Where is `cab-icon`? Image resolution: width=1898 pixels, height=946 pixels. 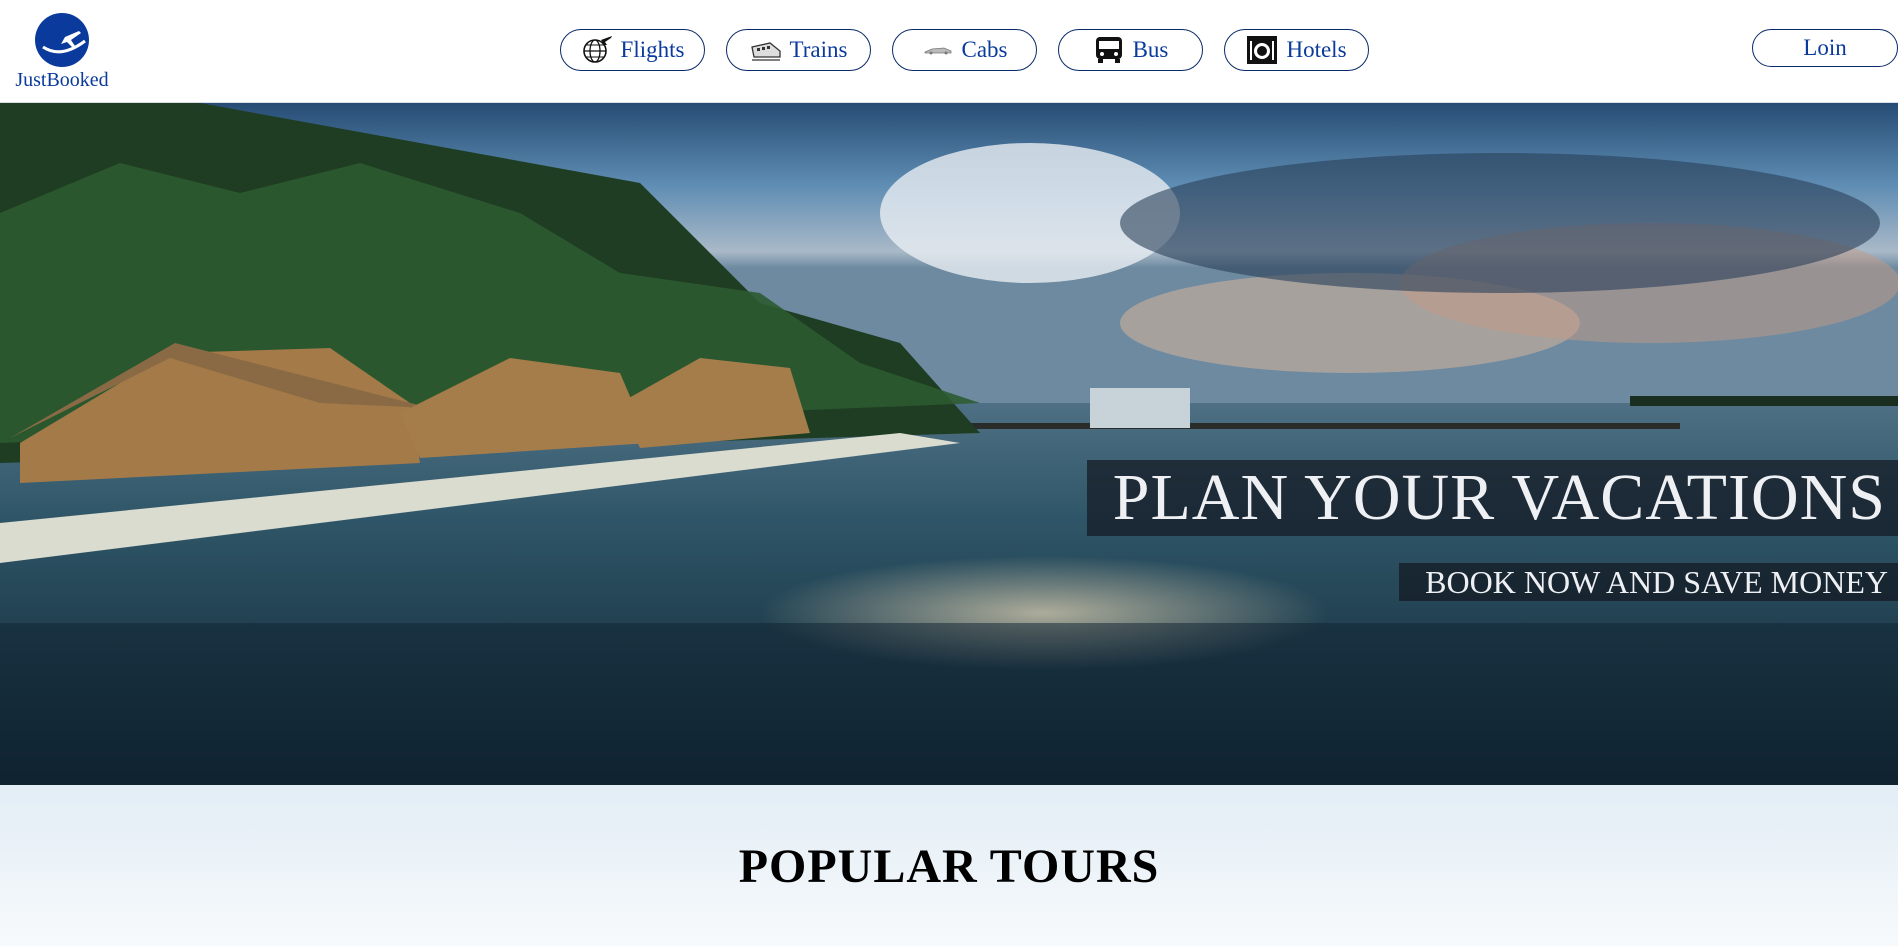 cab-icon is located at coordinates (938, 50).